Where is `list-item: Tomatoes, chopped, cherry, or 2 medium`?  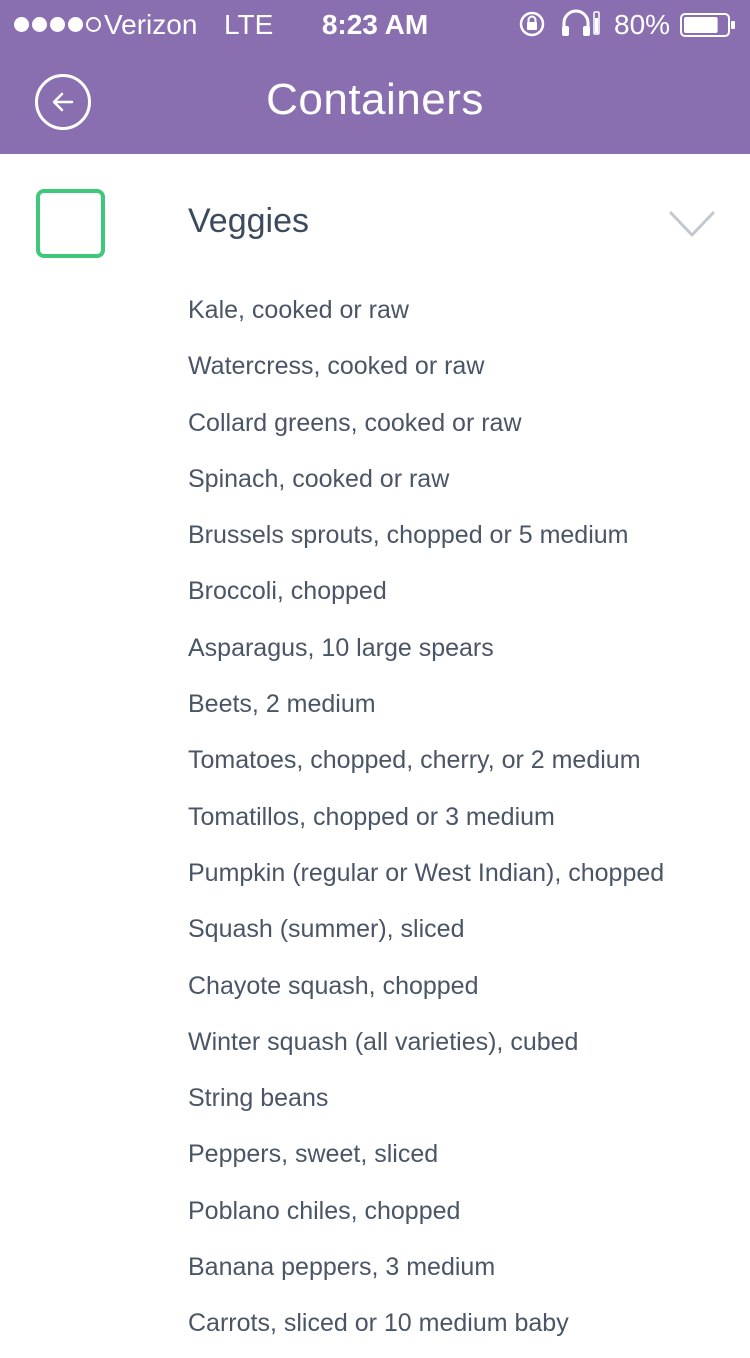 list-item: Tomatoes, chopped, cherry, or 2 medium is located at coordinates (414, 760).